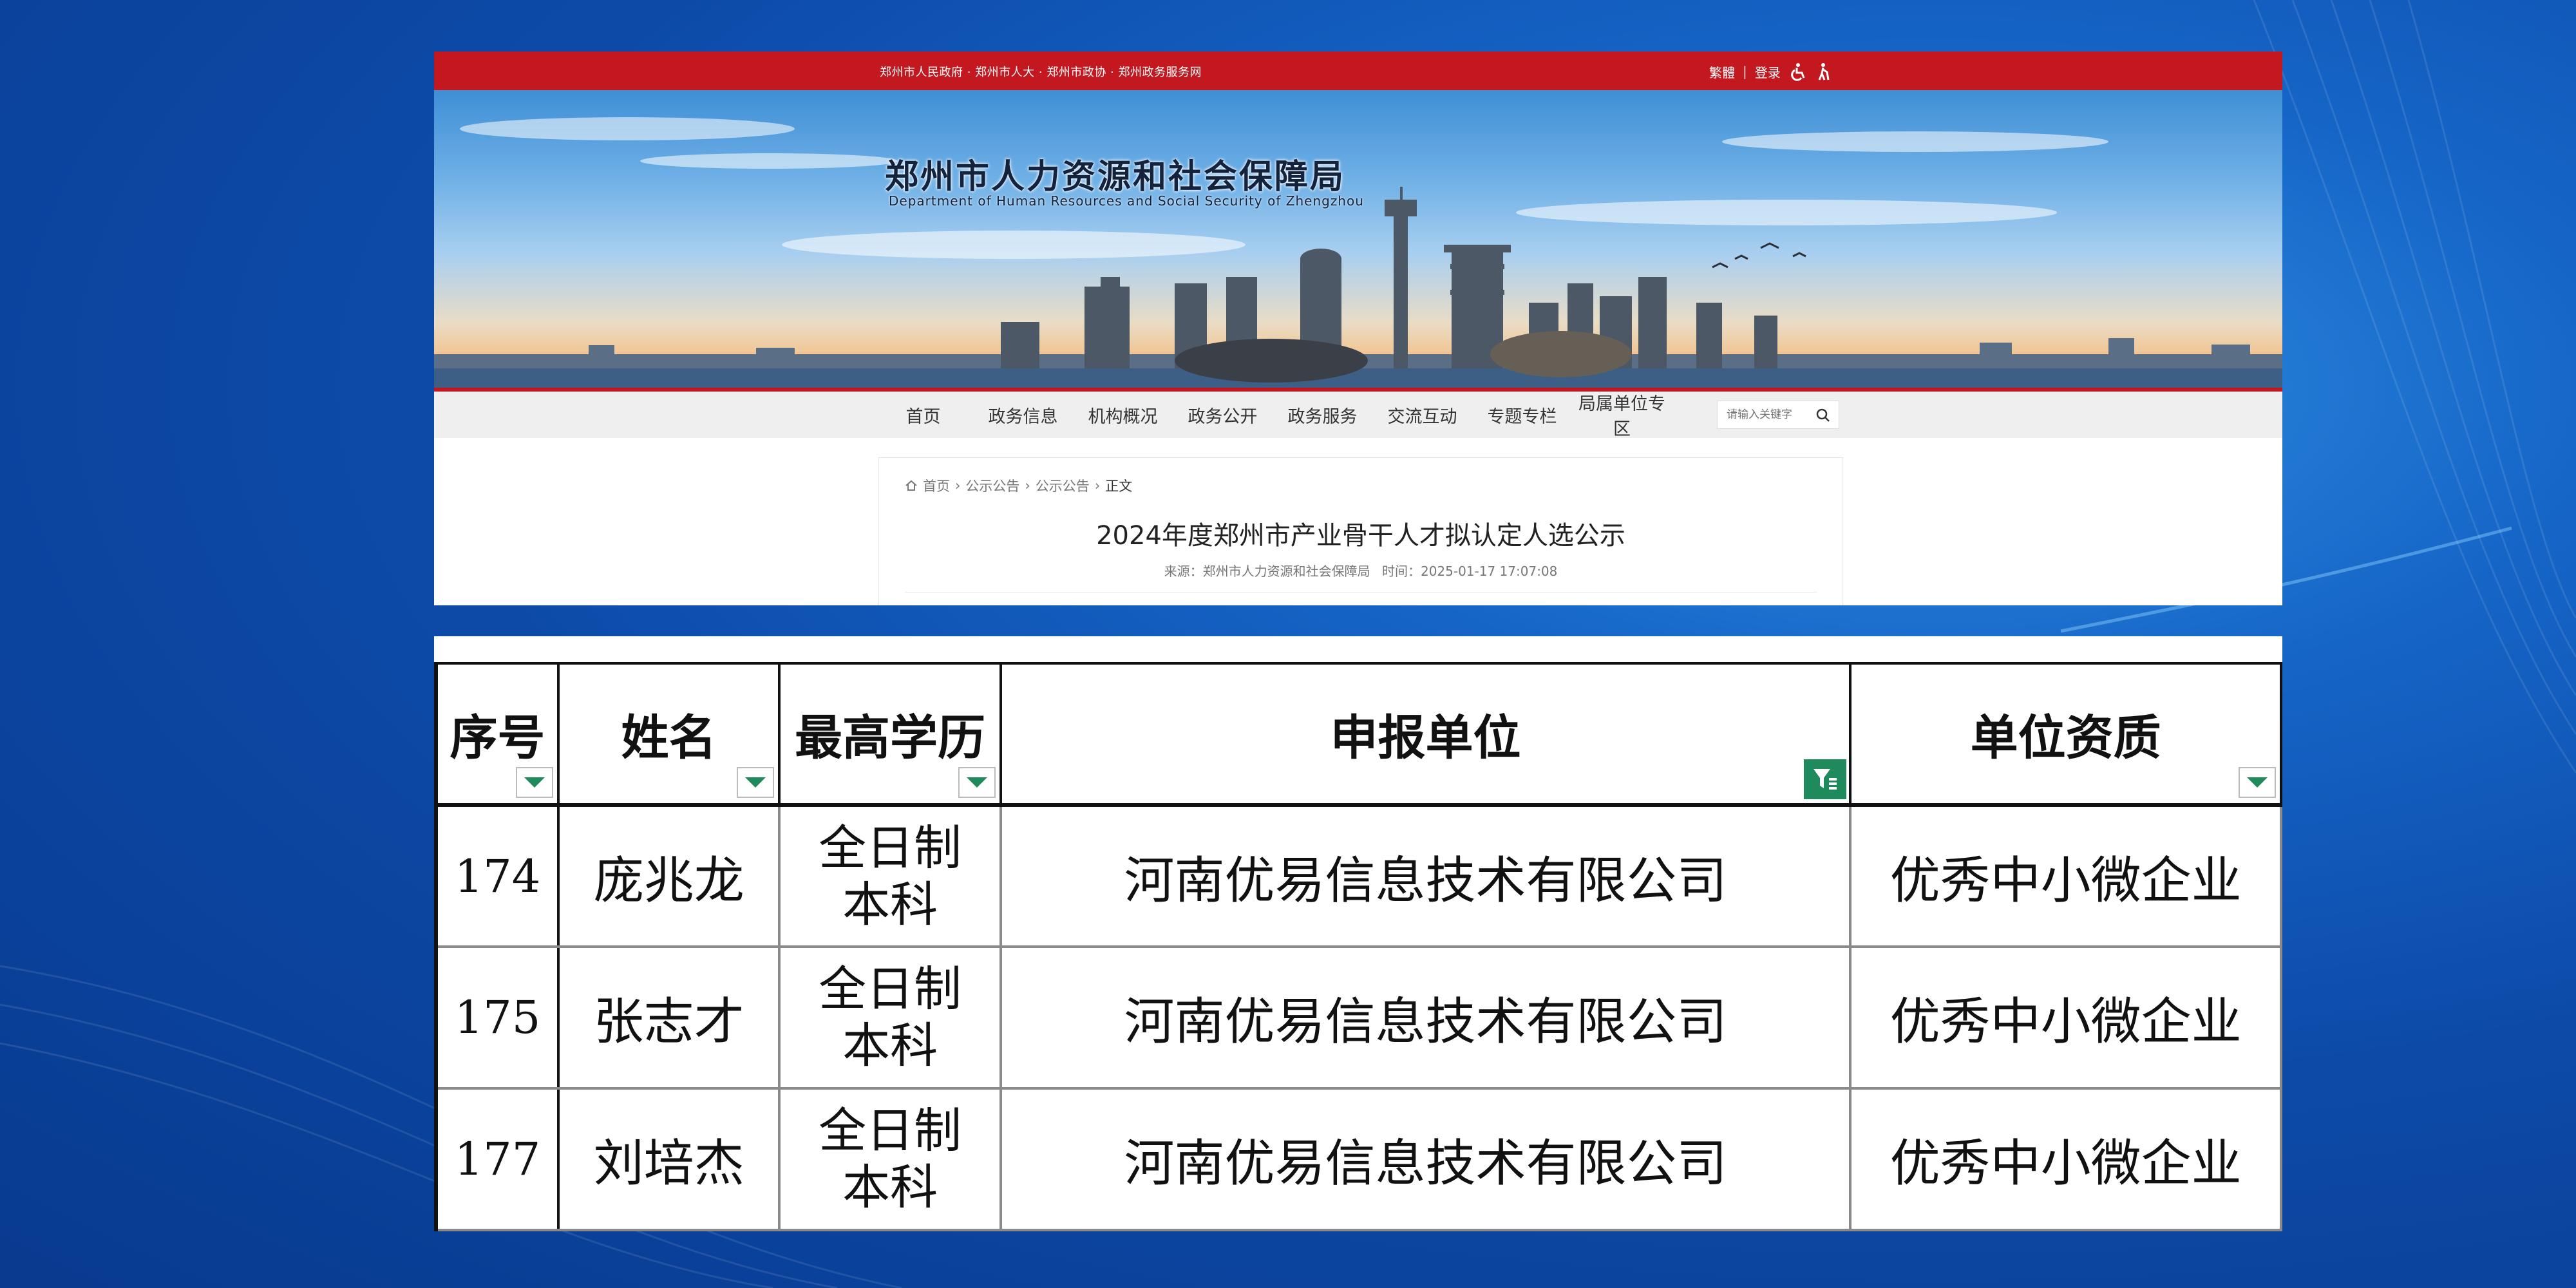 This screenshot has width=2576, height=1288. What do you see at coordinates (497, 1017) in the screenshot?
I see `cell-seq: 175` at bounding box center [497, 1017].